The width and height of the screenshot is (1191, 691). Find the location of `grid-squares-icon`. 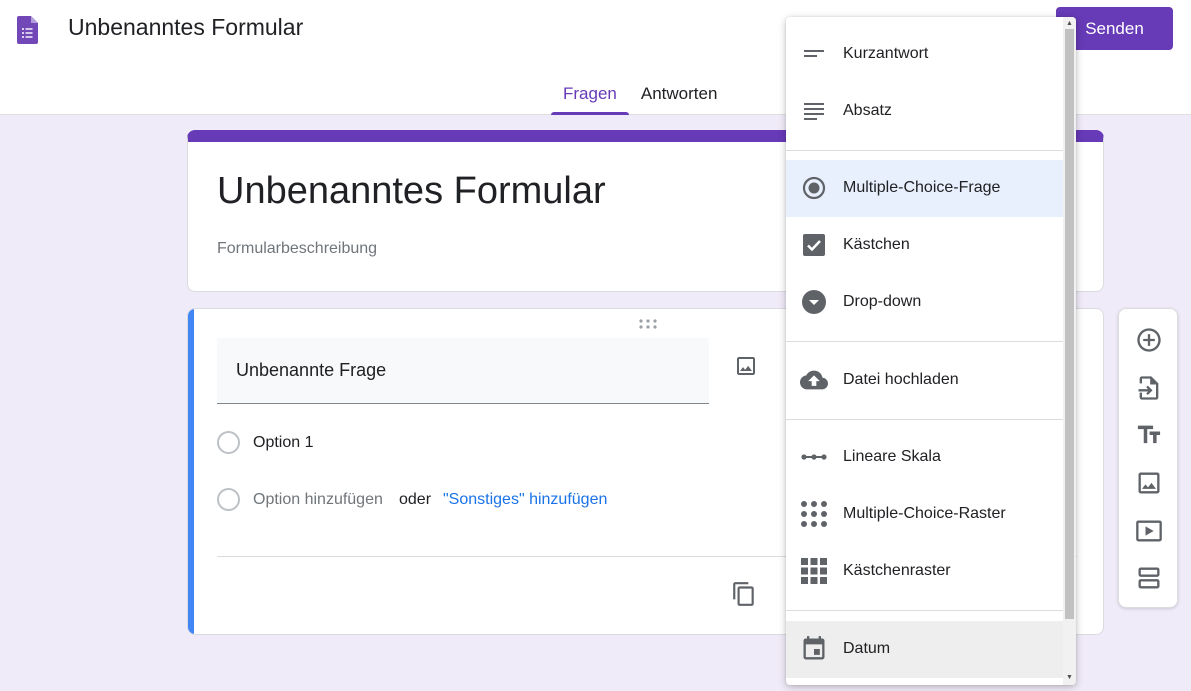

grid-squares-icon is located at coordinates (814, 571).